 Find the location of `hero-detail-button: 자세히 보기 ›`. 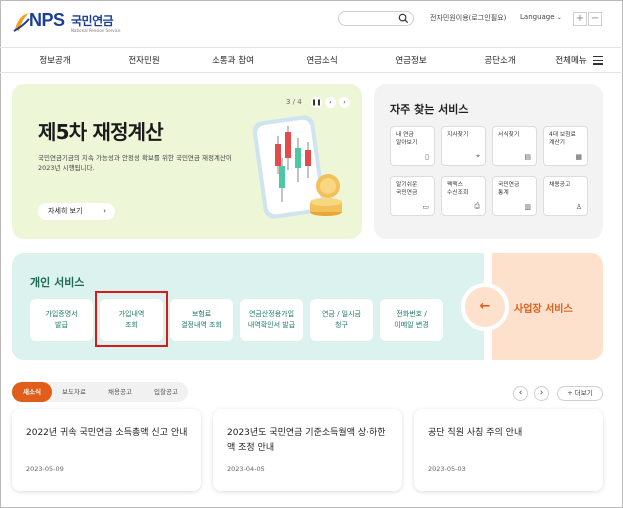

hero-detail-button: 자세히 보기 › is located at coordinates (76, 211).